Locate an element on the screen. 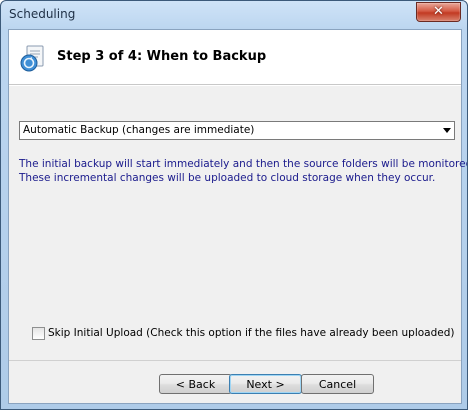 The width and height of the screenshot is (468, 410). header-divider is located at coordinates (235, 85).